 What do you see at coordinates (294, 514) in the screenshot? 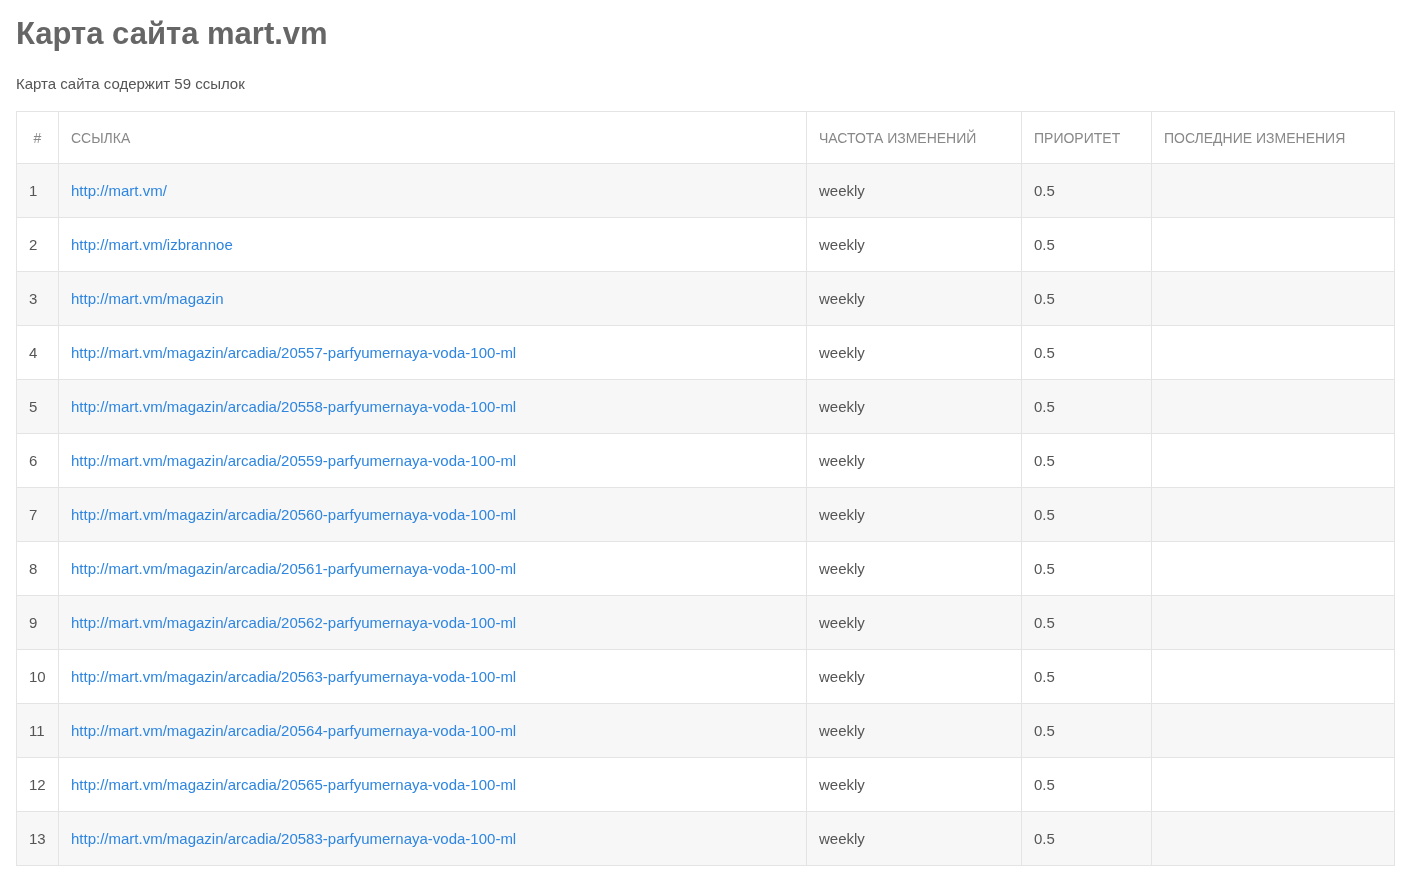
I see `url-link: http://mart.vm/magazin/arcadia/20560-parfyumernaya-voda-100-ml` at bounding box center [294, 514].